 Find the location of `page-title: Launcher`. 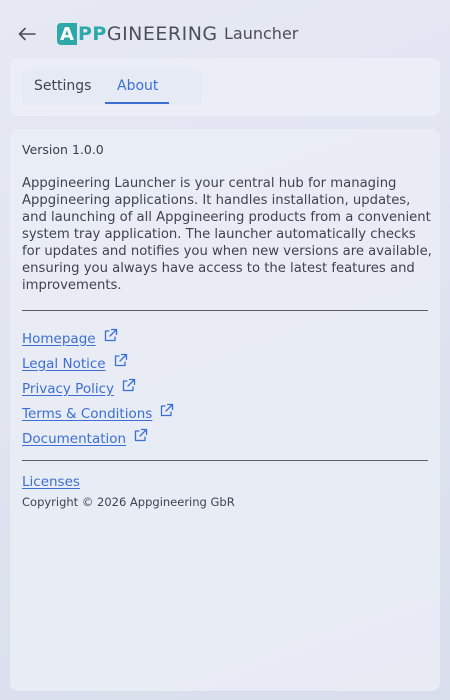

page-title: Launcher is located at coordinates (261, 33).